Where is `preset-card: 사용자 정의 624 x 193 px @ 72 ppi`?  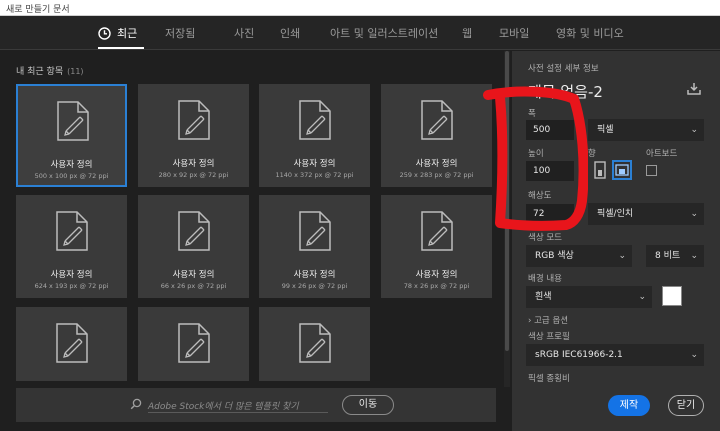
preset-card: 사용자 정의 624 x 193 px @ 72 ppi is located at coordinates (71, 246).